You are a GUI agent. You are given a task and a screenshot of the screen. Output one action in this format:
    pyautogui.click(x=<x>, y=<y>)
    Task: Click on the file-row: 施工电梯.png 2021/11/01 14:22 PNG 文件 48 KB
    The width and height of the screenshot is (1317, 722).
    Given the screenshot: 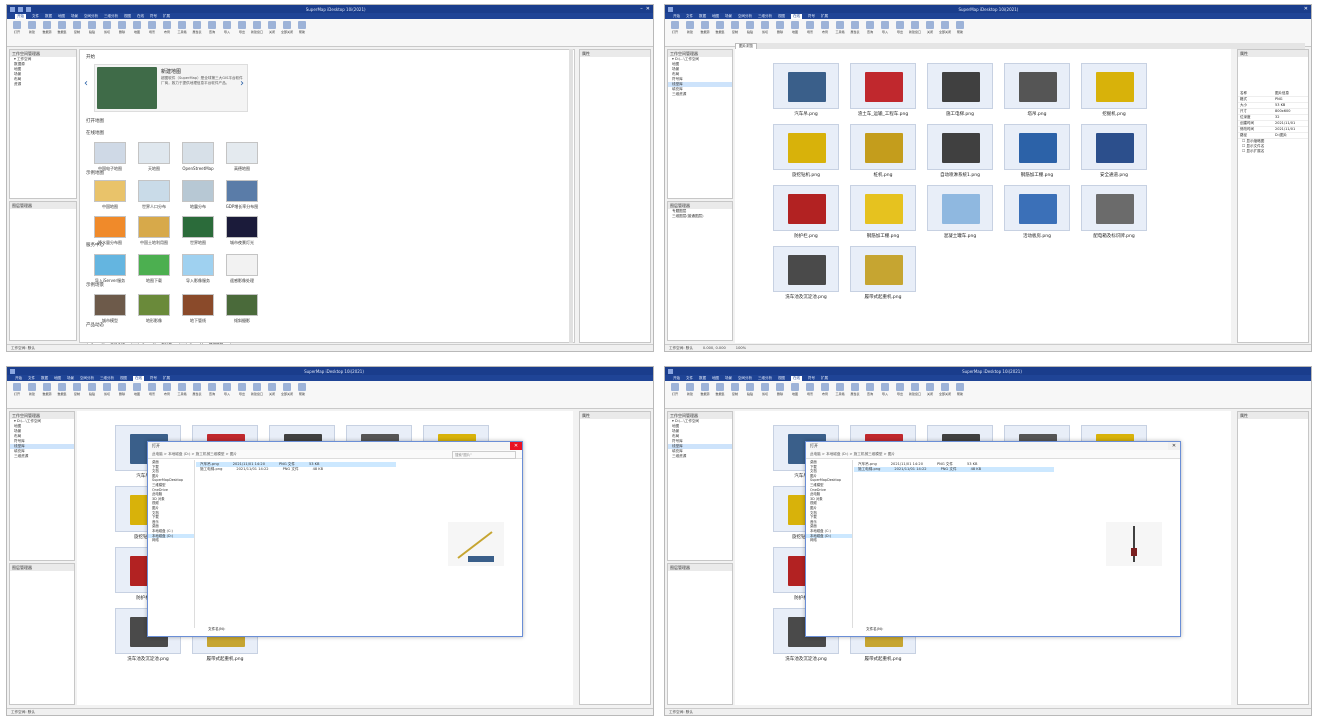 What is the action you would take?
    pyautogui.click(x=954, y=469)
    